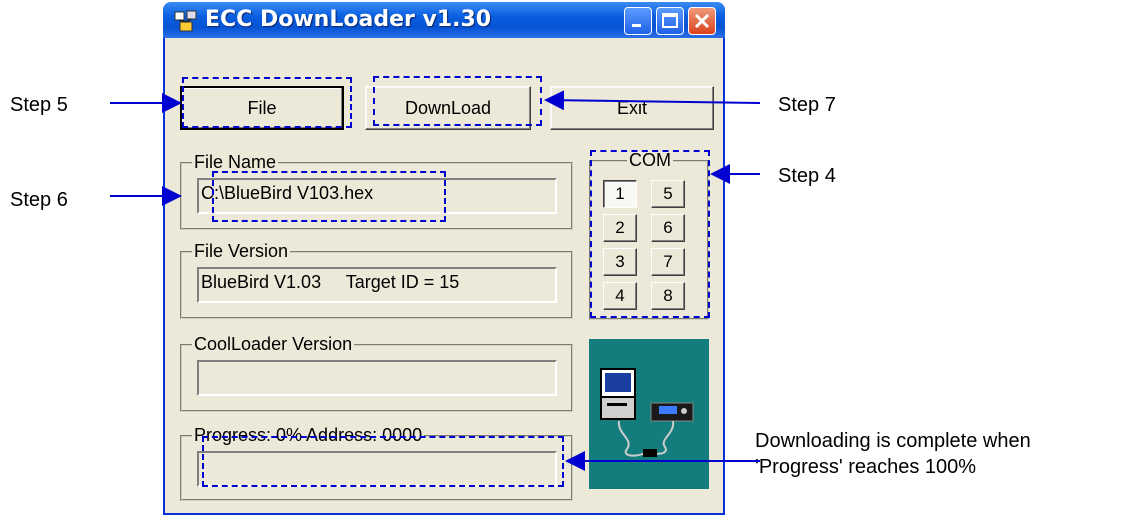 The width and height of the screenshot is (1131, 518). I want to click on maximize-icon, so click(670, 20).